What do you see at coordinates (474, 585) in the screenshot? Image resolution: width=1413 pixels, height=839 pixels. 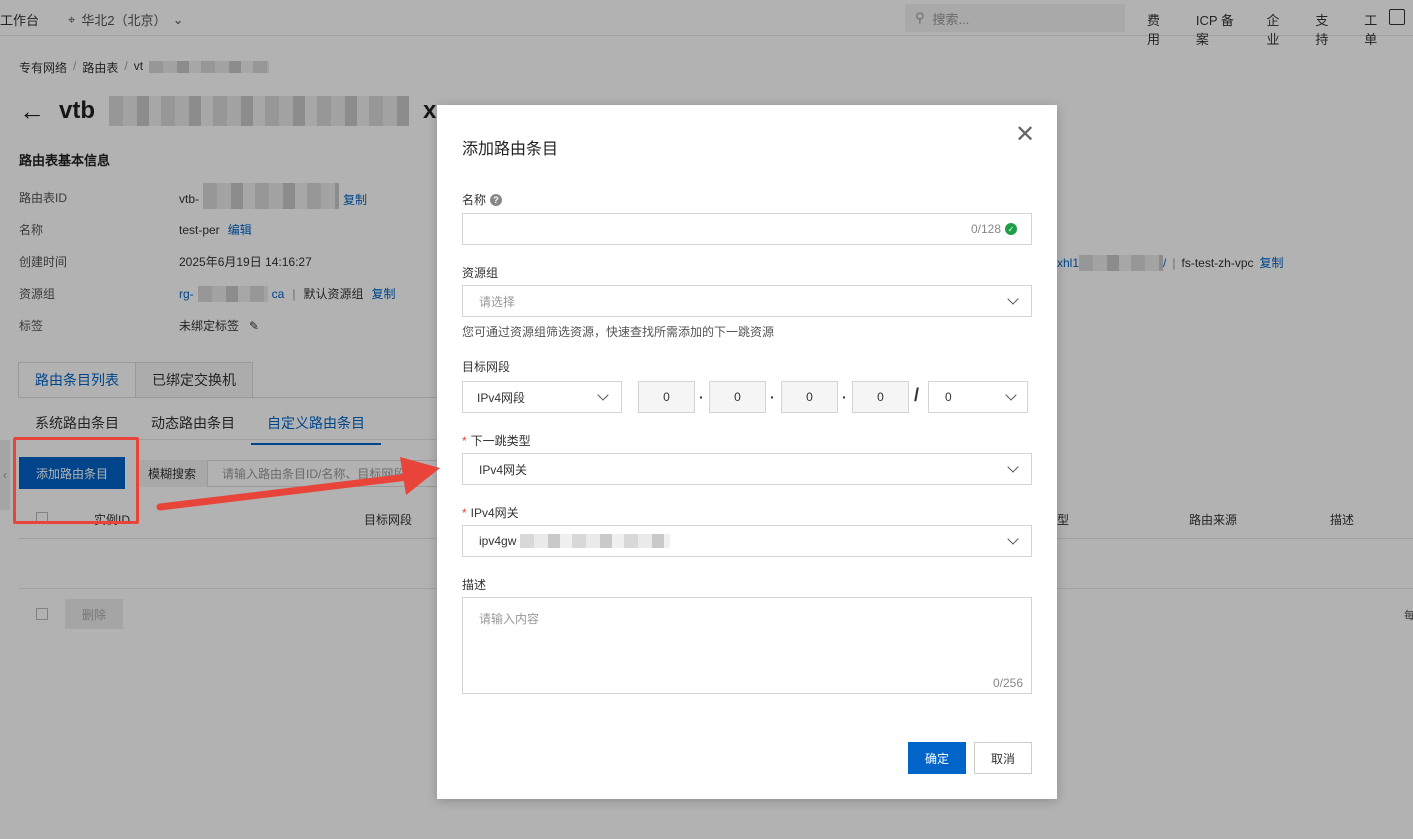 I see `description-label: 描述` at bounding box center [474, 585].